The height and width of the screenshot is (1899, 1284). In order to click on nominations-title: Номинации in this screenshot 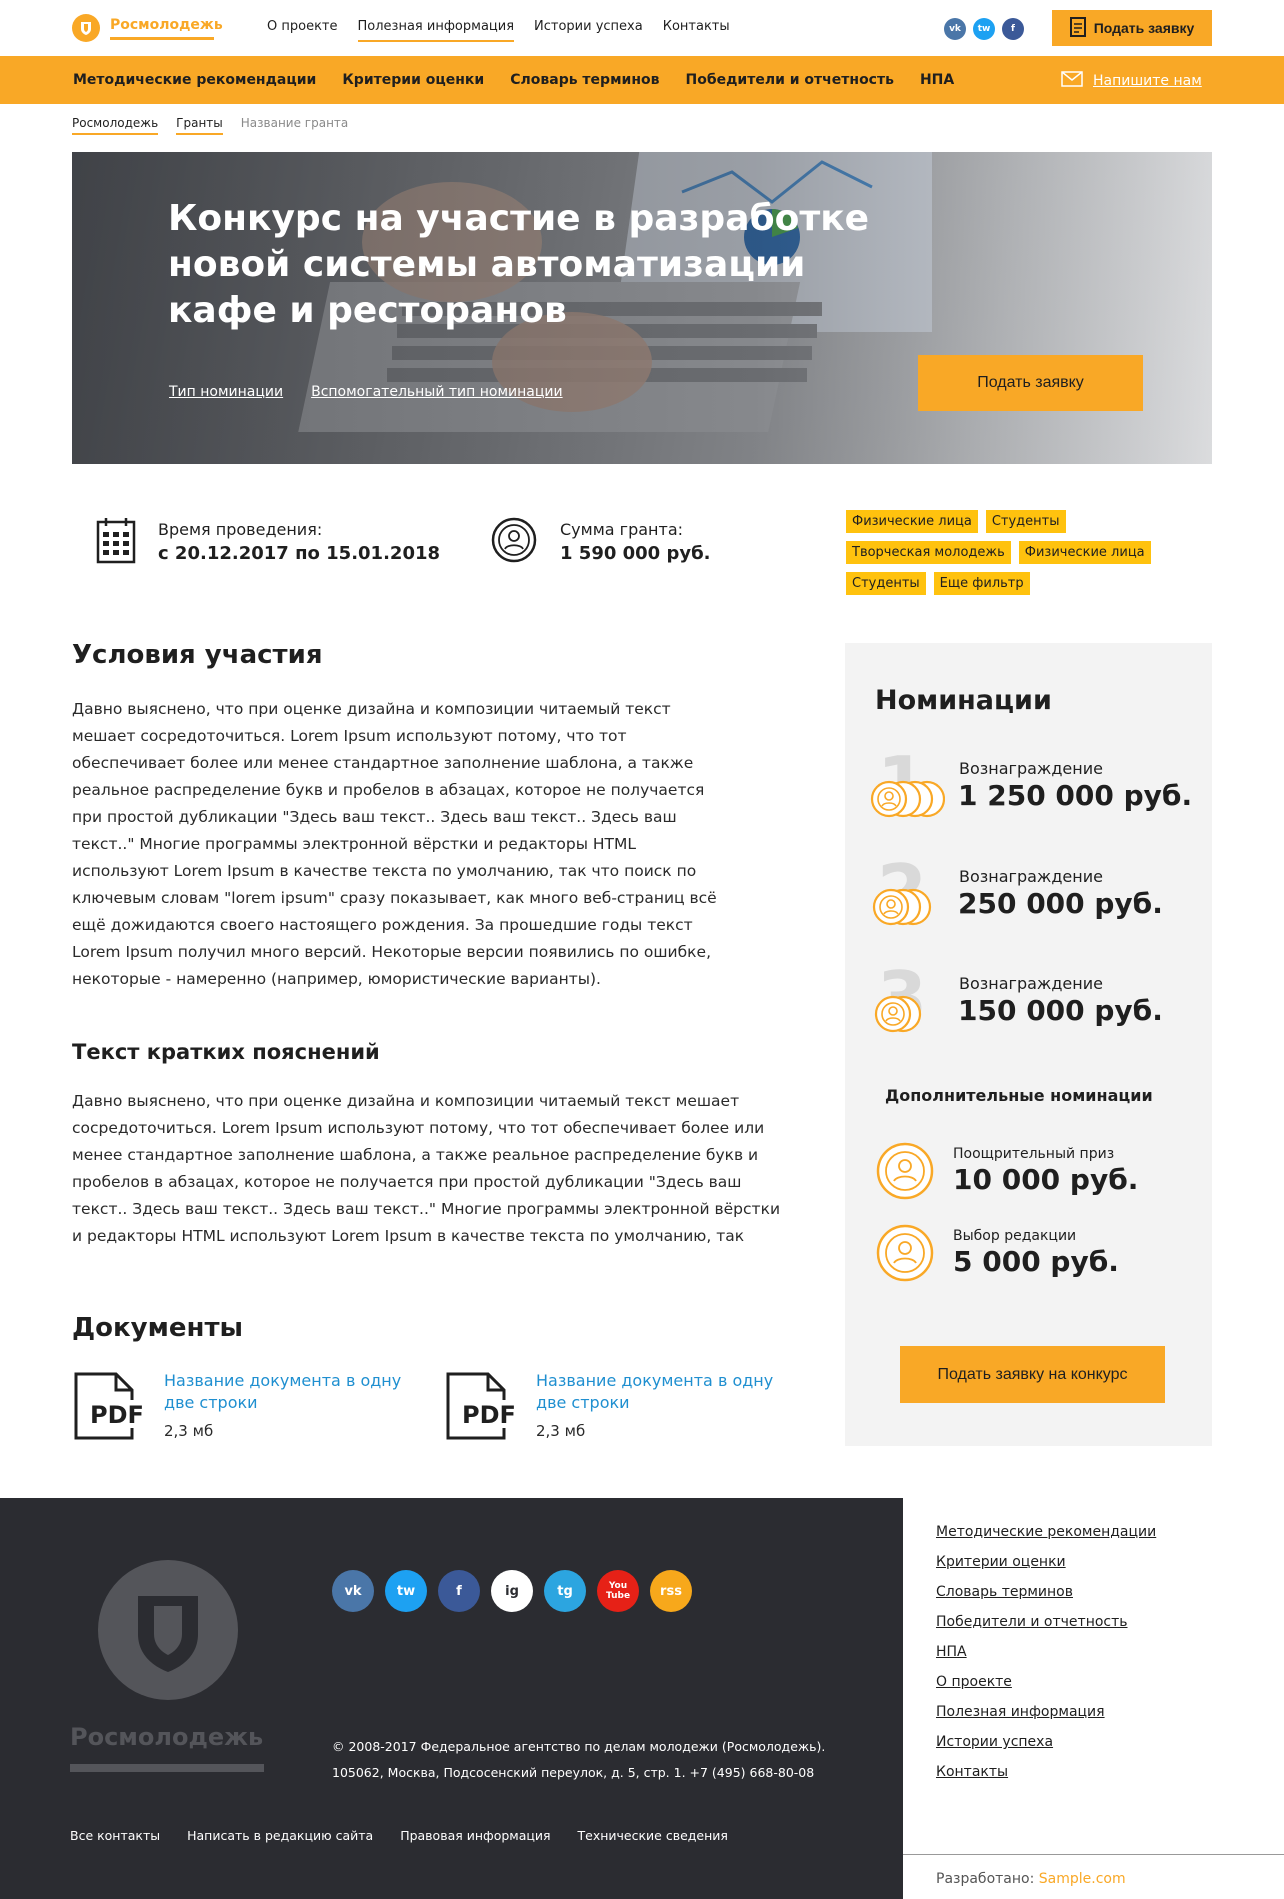, I will do `click(963, 700)`.